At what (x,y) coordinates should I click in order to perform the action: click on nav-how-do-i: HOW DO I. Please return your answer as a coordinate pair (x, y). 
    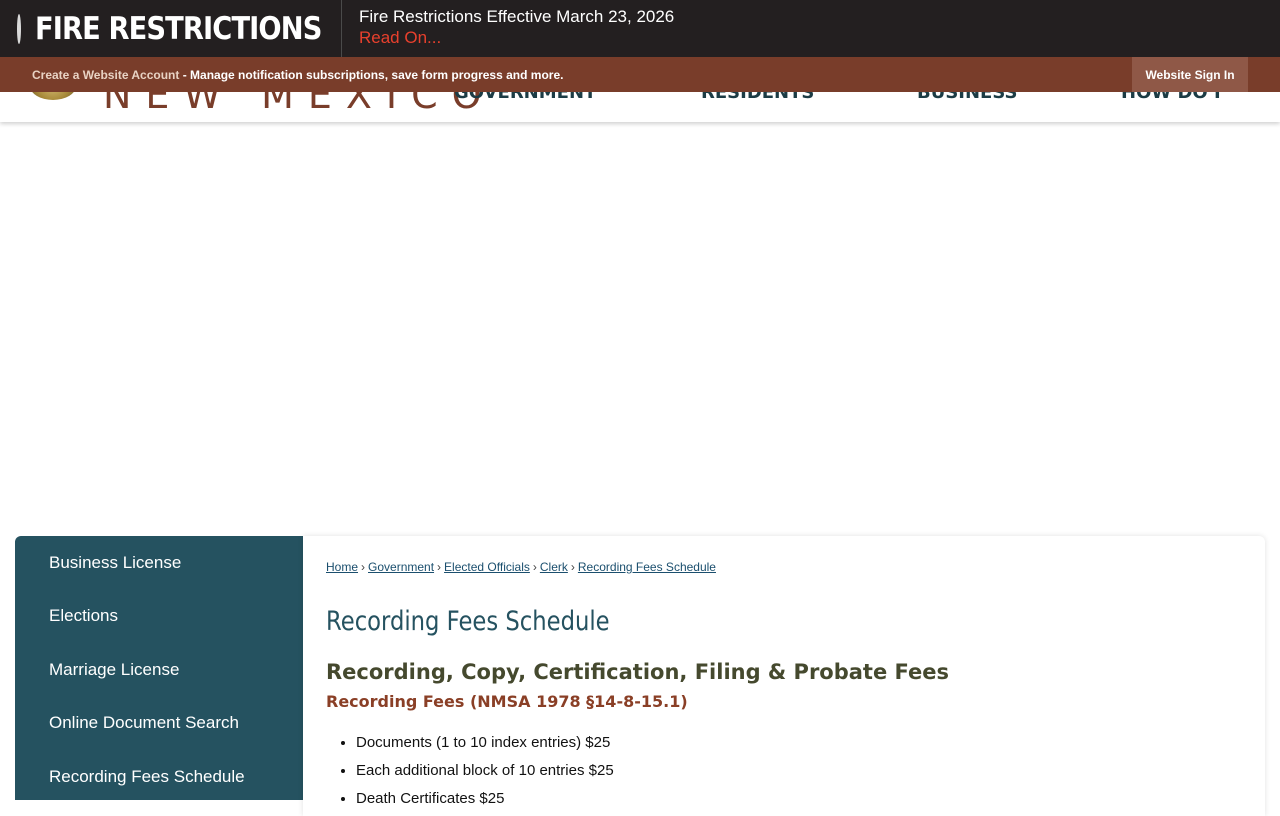
    Looking at the image, I should click on (1171, 97).